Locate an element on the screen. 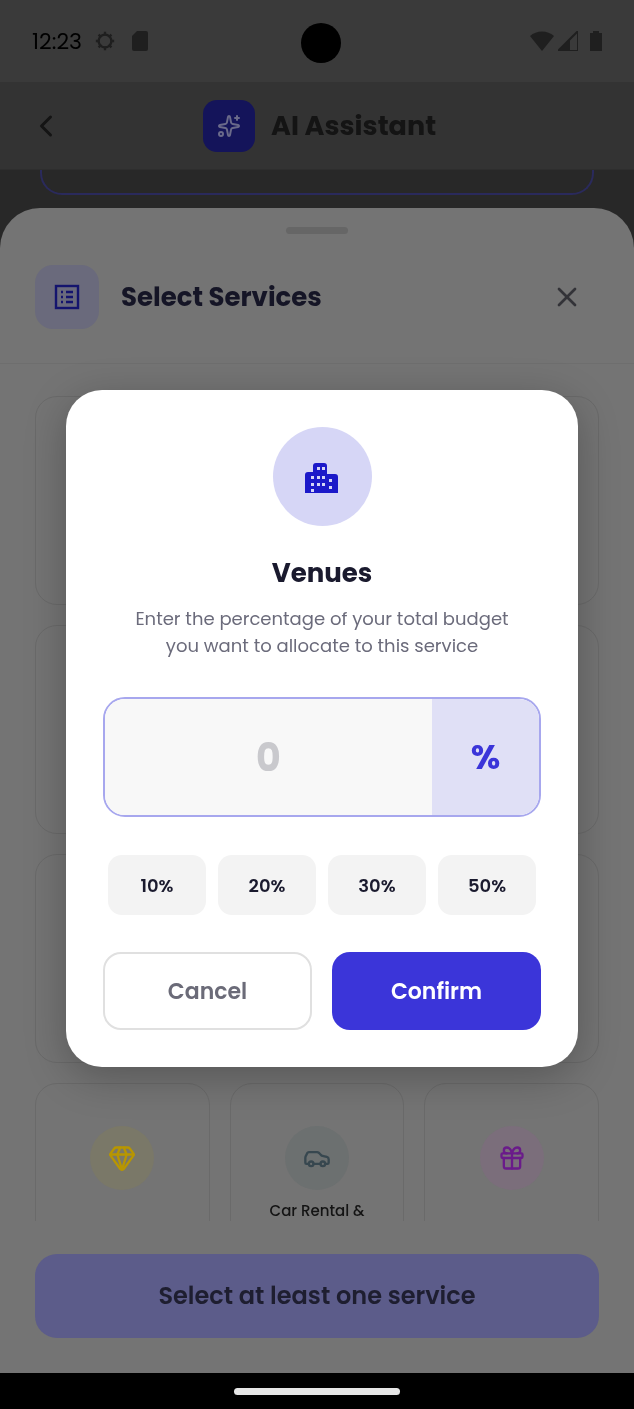 Image resolution: width=634 pixels, height=1409 pixels. dialog-title: Venues is located at coordinates (322, 573).